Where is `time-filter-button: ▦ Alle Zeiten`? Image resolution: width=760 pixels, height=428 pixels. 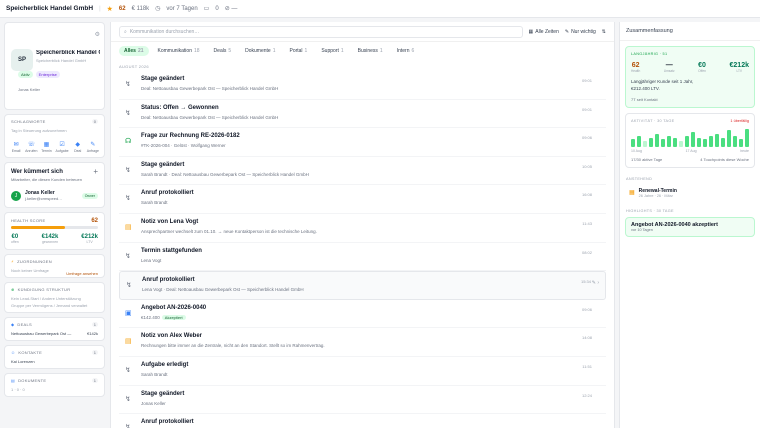 time-filter-button: ▦ Alle Zeiten is located at coordinates (544, 32).